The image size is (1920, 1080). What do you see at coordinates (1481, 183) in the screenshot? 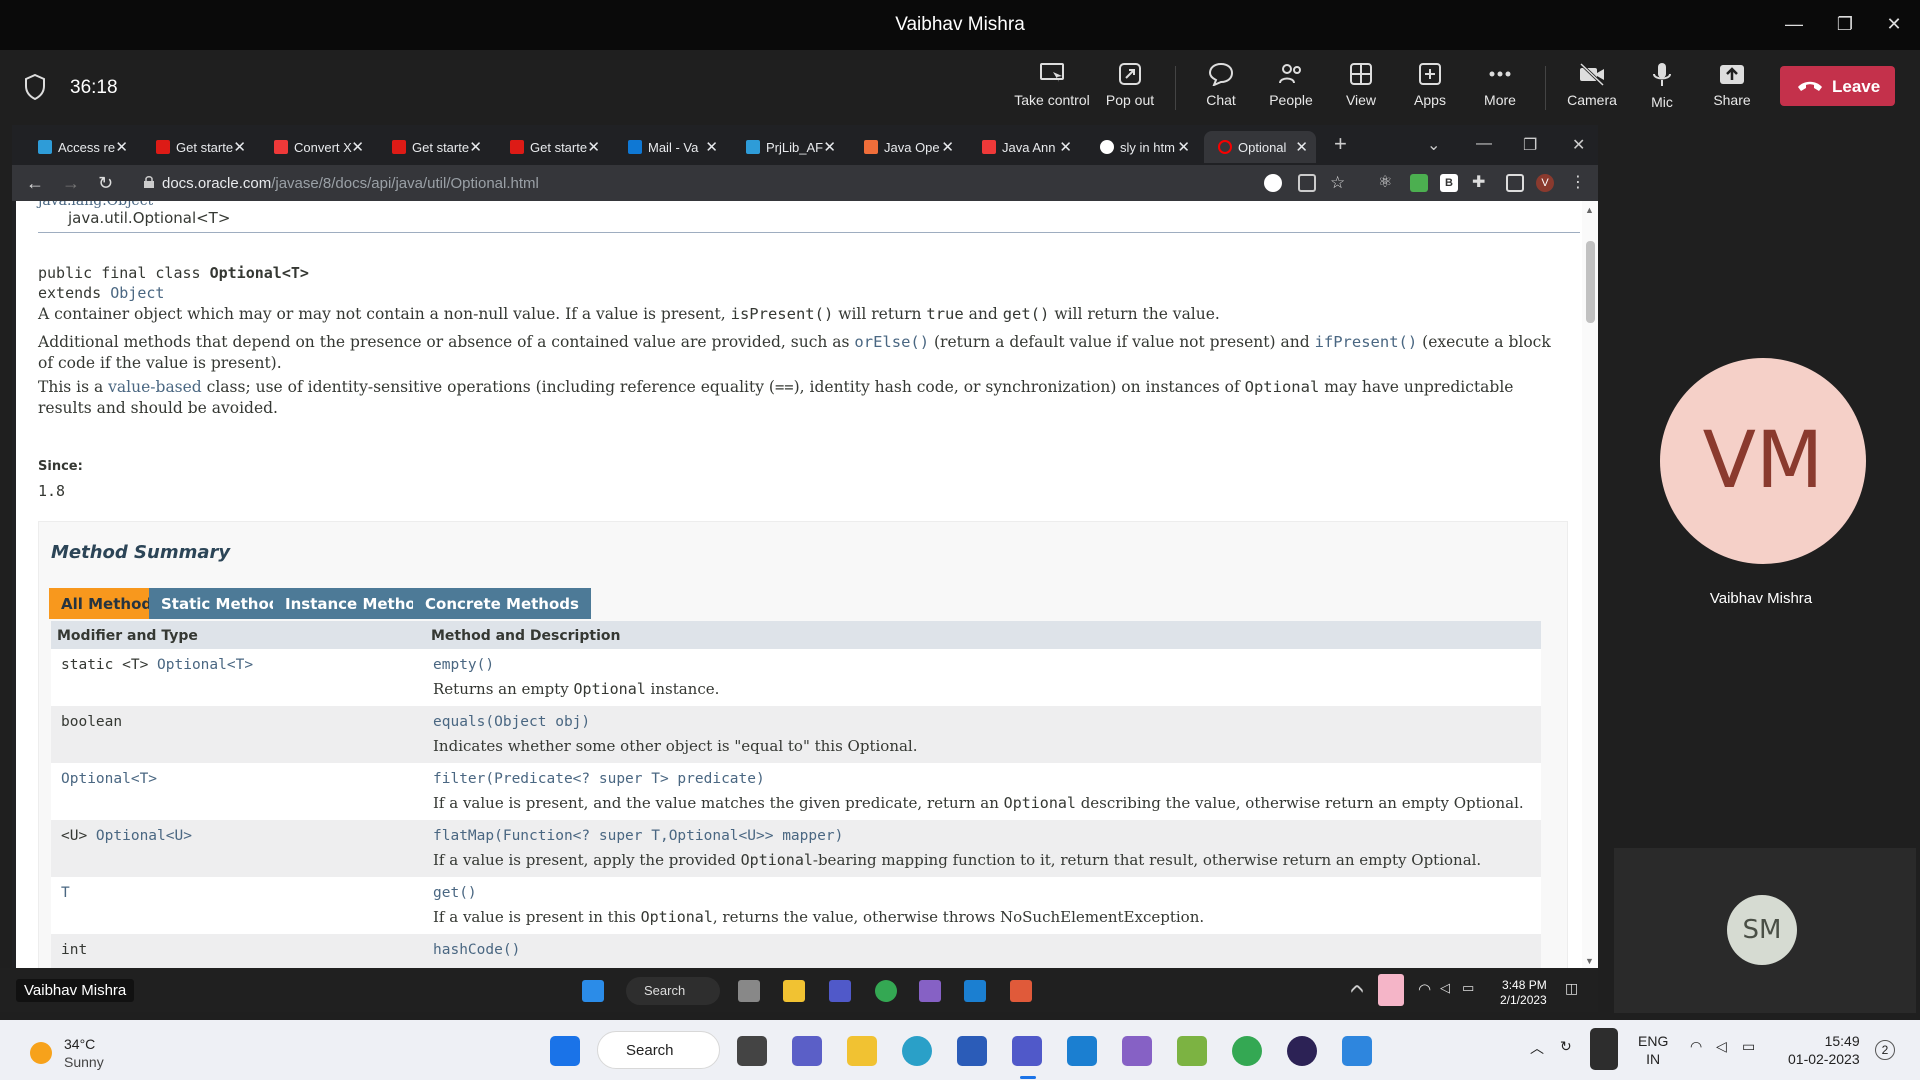
I see `extensions-puzzle-icon: ✚` at bounding box center [1481, 183].